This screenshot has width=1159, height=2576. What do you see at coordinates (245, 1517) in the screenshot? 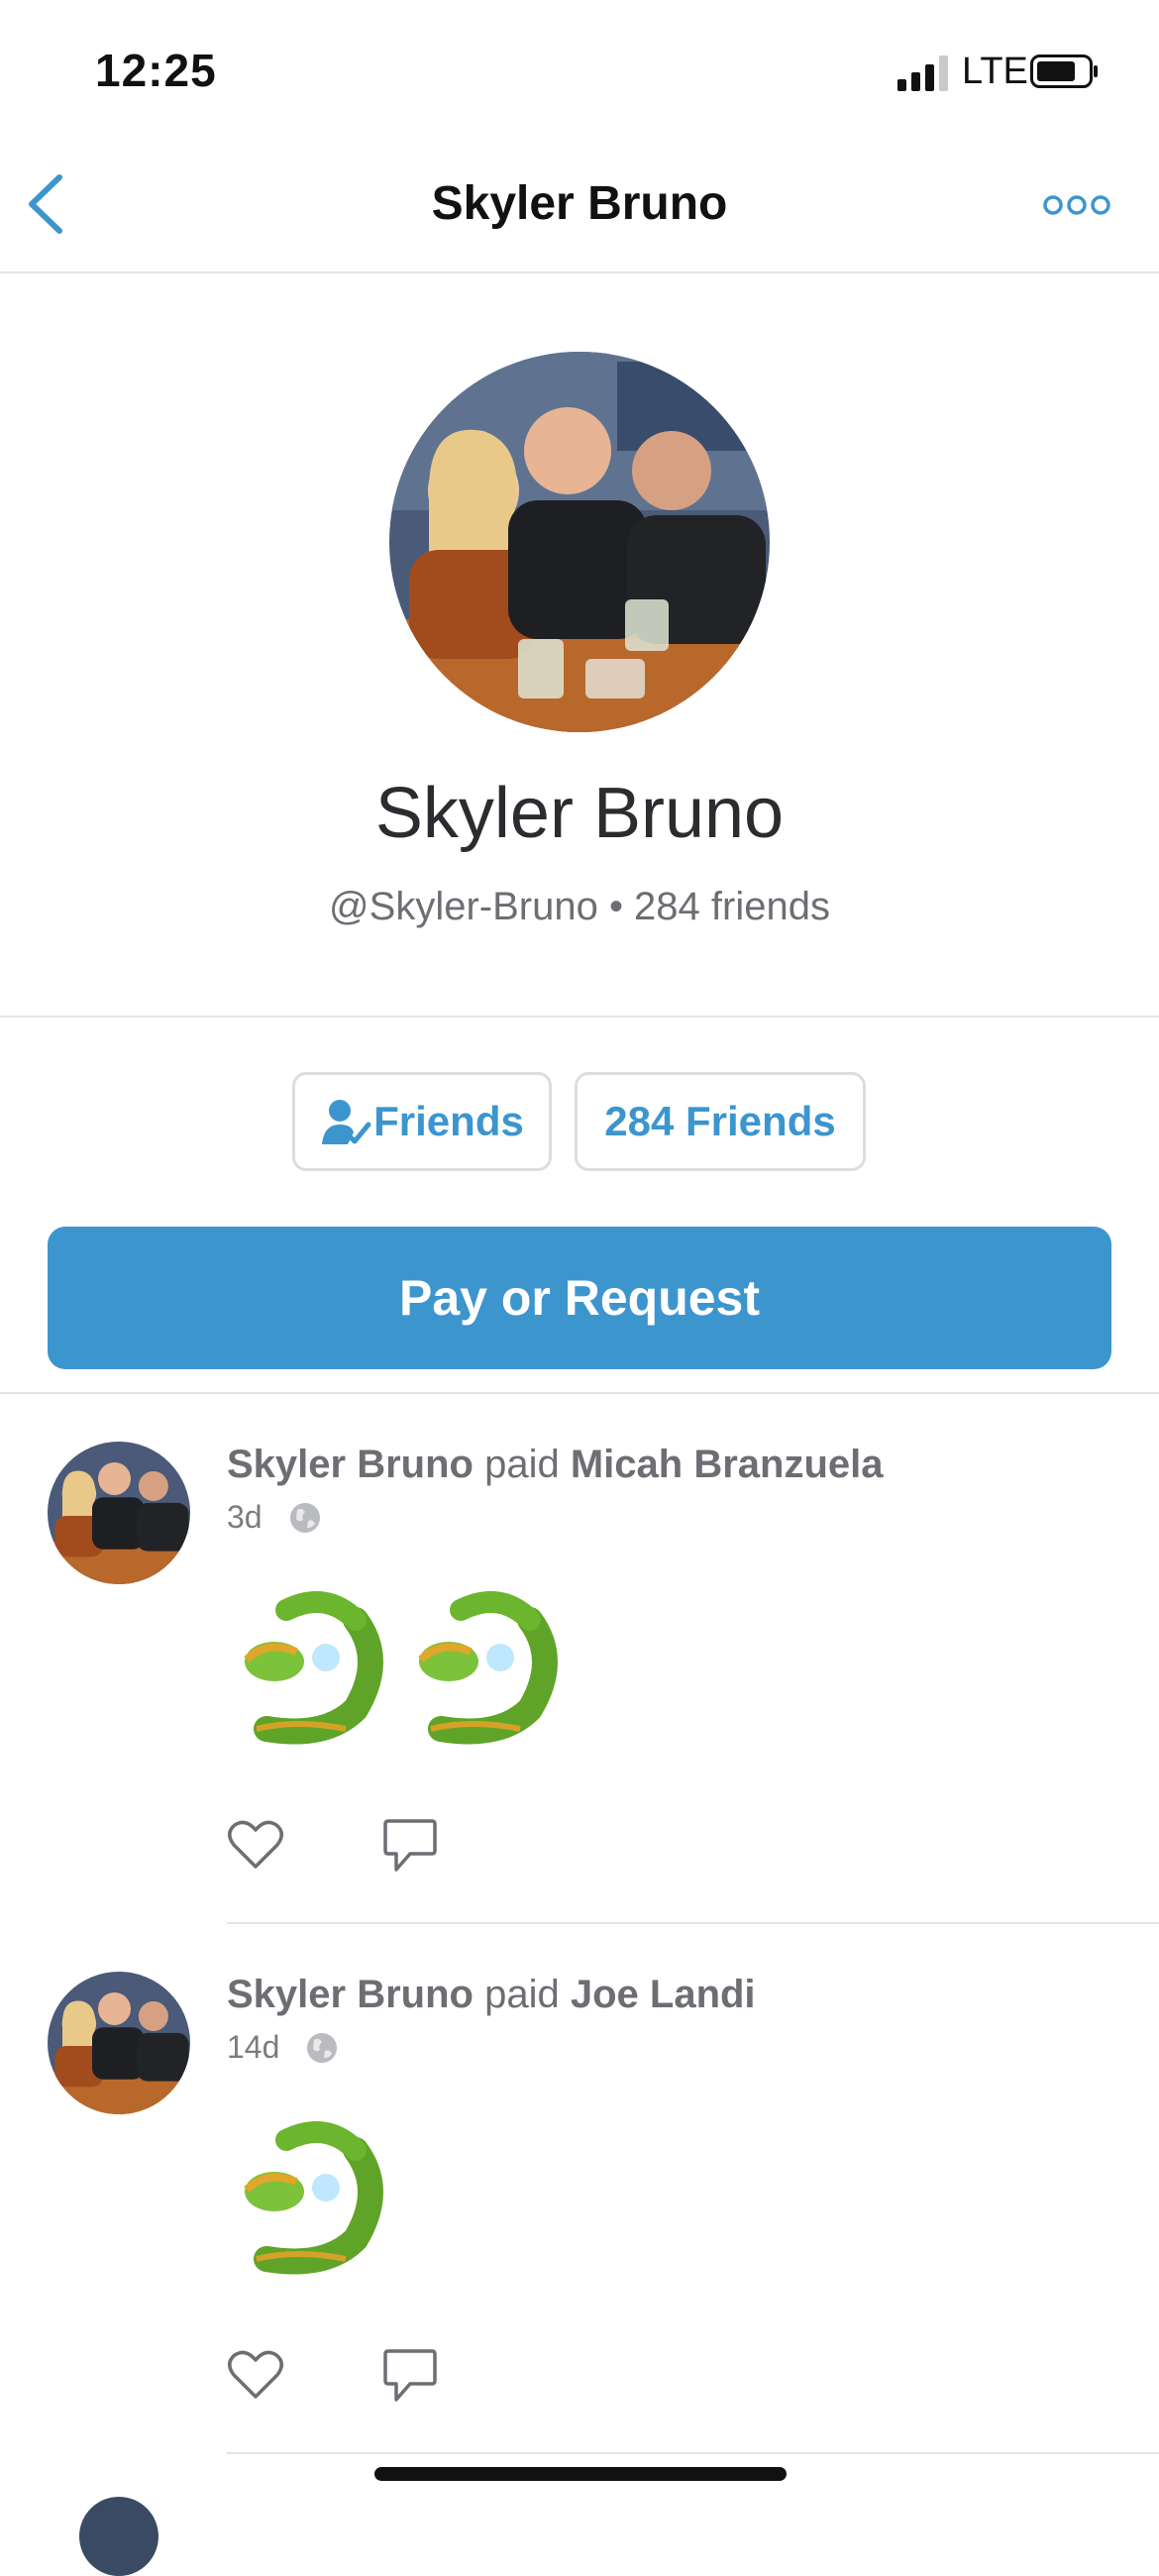
I see `story-time: 3d` at bounding box center [245, 1517].